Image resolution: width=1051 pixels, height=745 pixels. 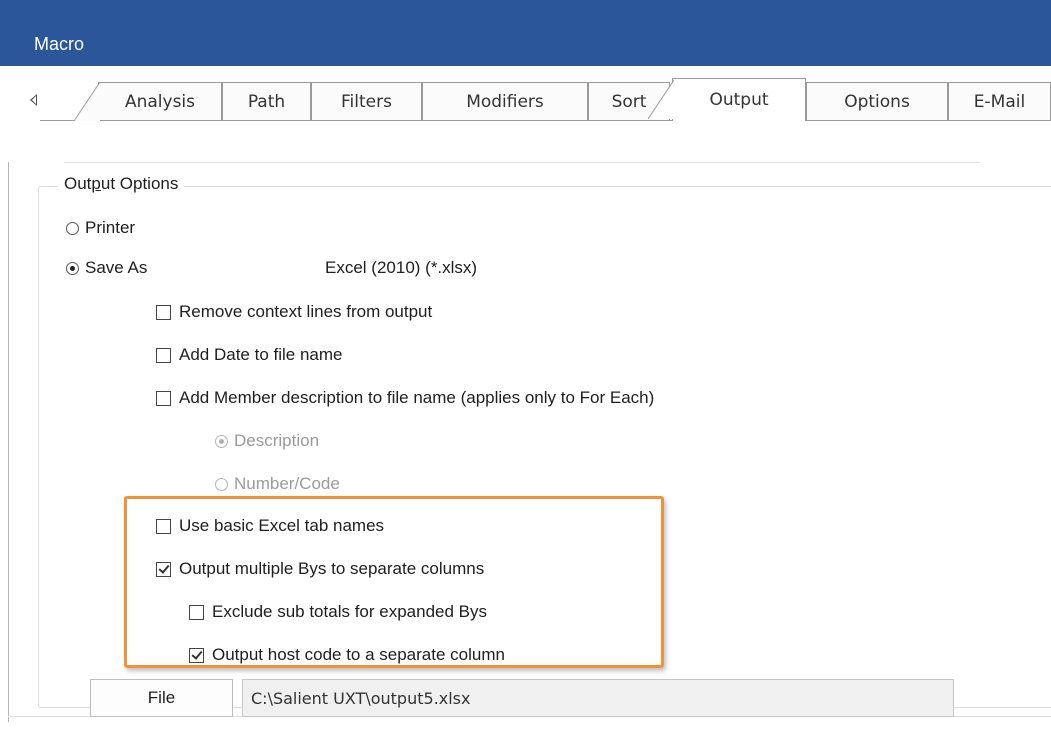 I want to click on tab-label: Sort, so click(x=629, y=101).